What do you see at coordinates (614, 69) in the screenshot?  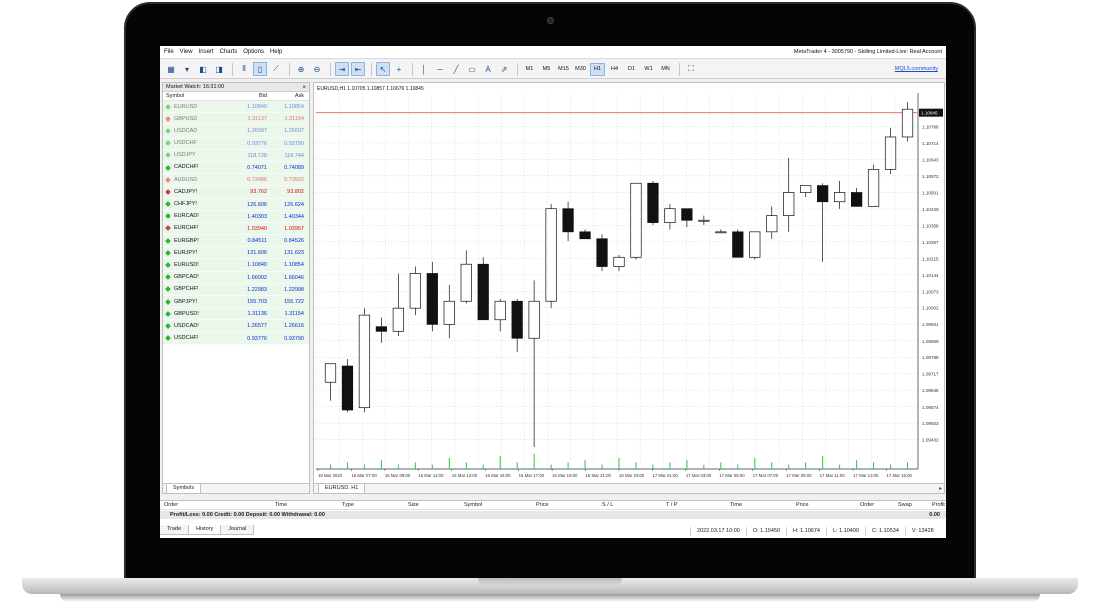 I see `timeframe-h4: H4` at bounding box center [614, 69].